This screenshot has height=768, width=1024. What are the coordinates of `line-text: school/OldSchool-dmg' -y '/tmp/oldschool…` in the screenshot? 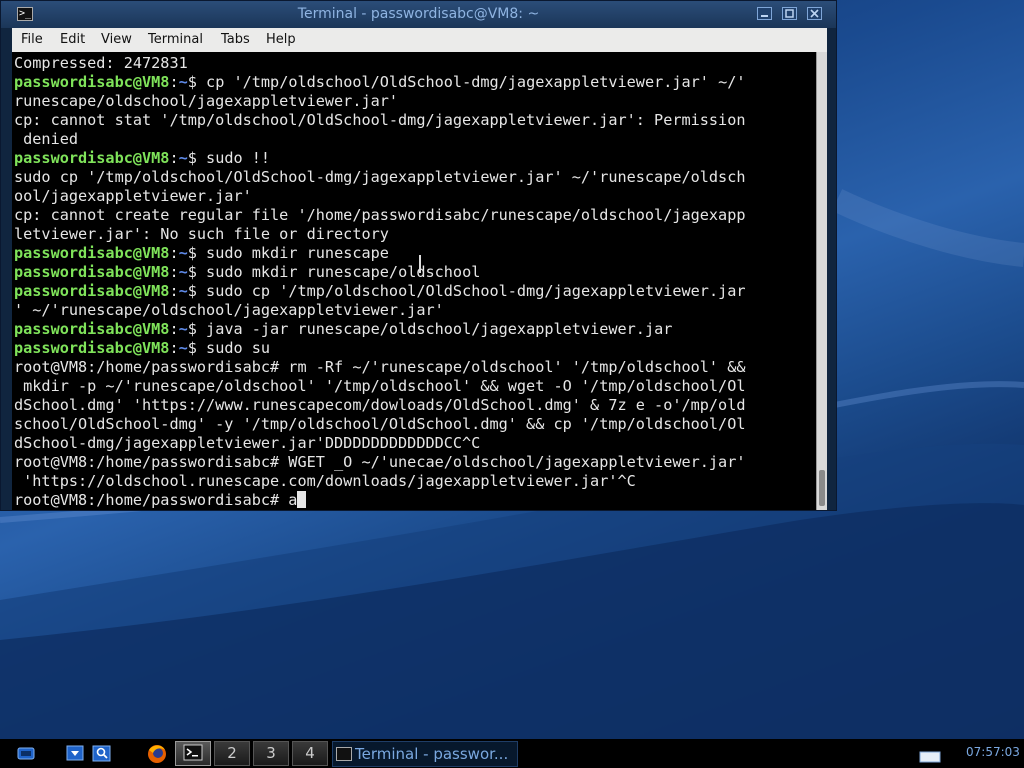 It's located at (380, 424).